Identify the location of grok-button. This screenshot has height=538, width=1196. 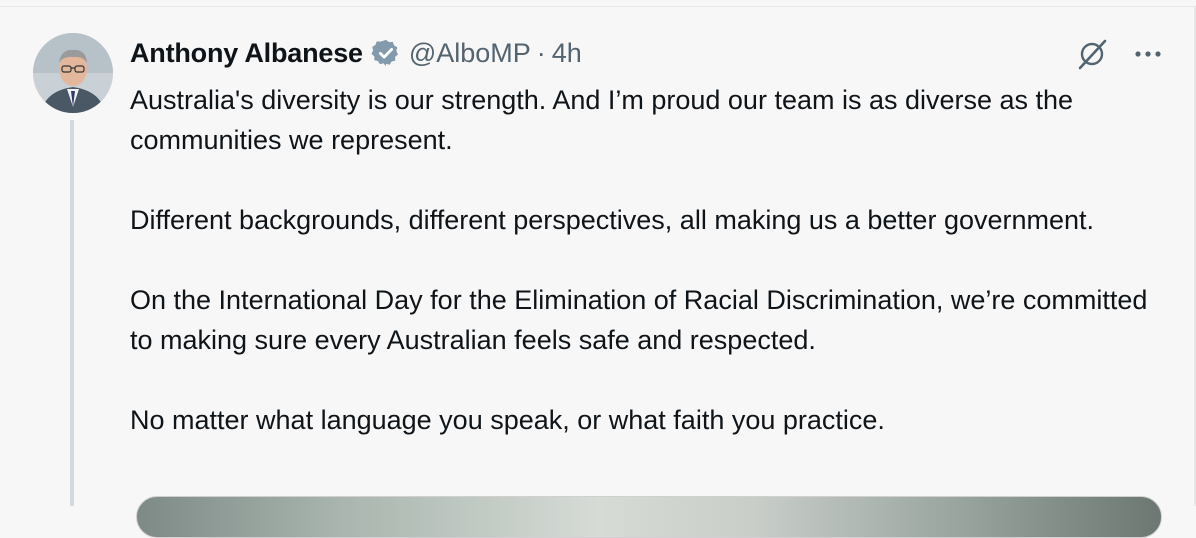
(1092, 54).